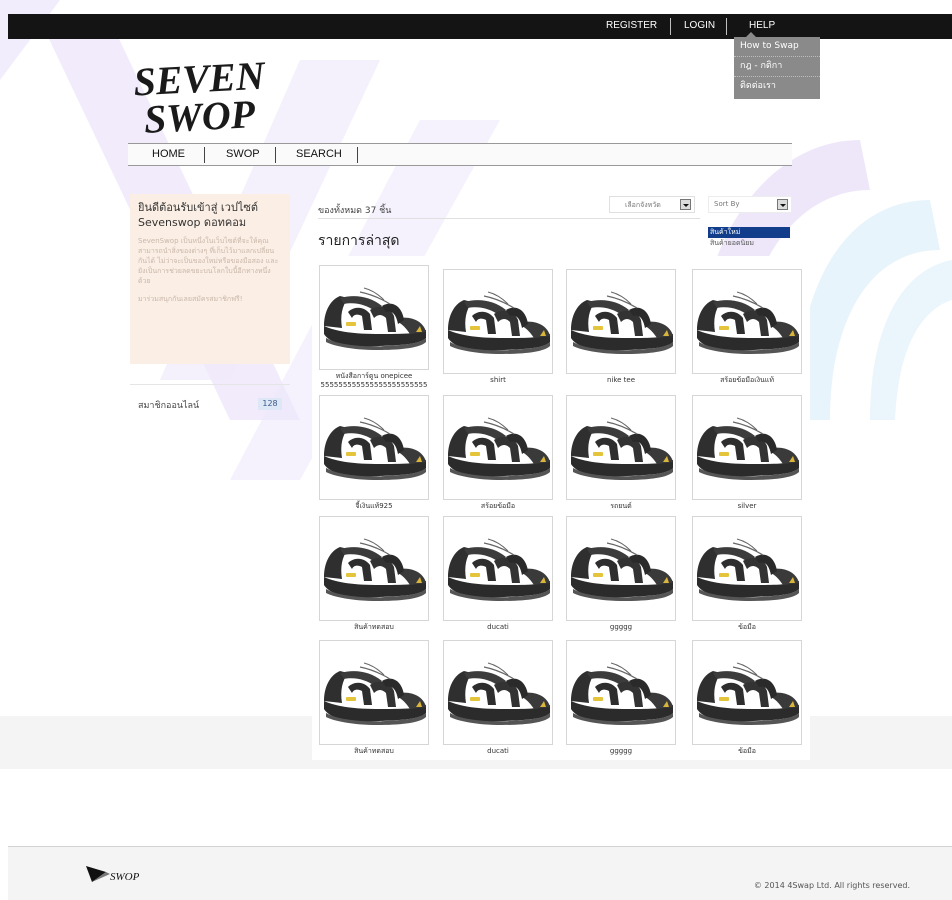 This screenshot has width=952, height=900. What do you see at coordinates (751, 34) in the screenshot?
I see `caret-up-icon` at bounding box center [751, 34].